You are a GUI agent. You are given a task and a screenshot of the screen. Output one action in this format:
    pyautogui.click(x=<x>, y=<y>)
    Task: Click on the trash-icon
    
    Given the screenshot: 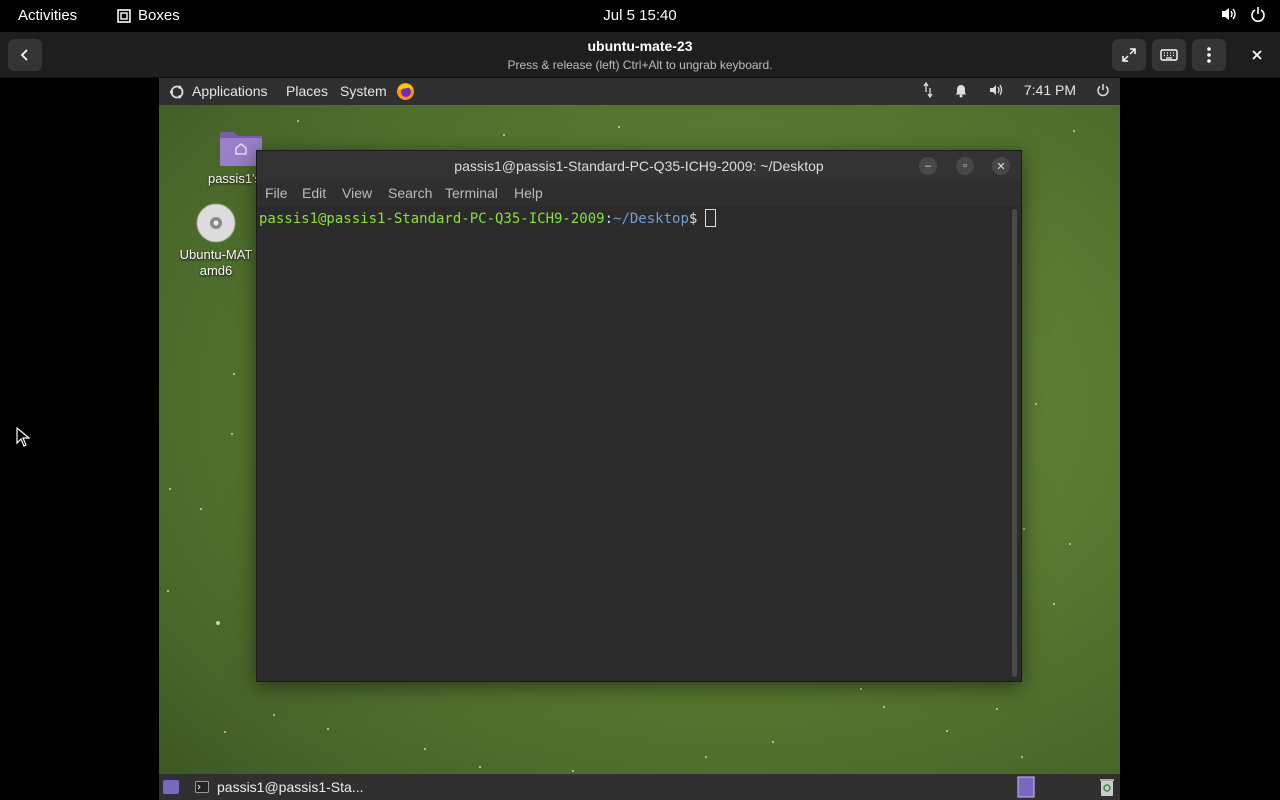 What is the action you would take?
    pyautogui.click(x=1107, y=787)
    